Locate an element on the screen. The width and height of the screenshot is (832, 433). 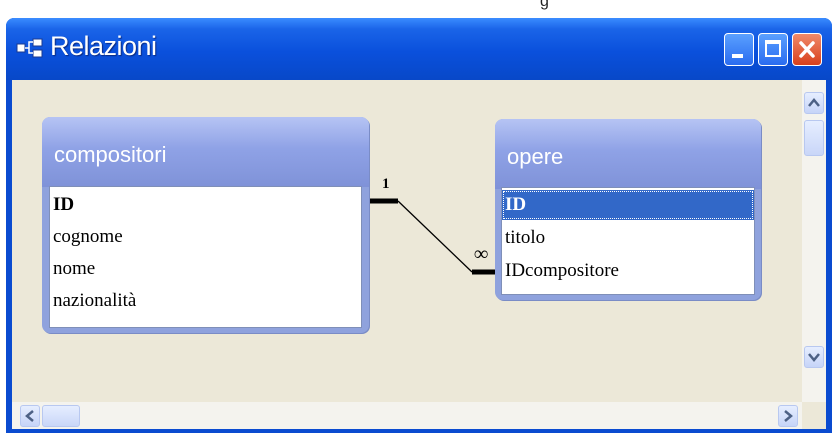
one-side-label: 1 is located at coordinates (386, 184).